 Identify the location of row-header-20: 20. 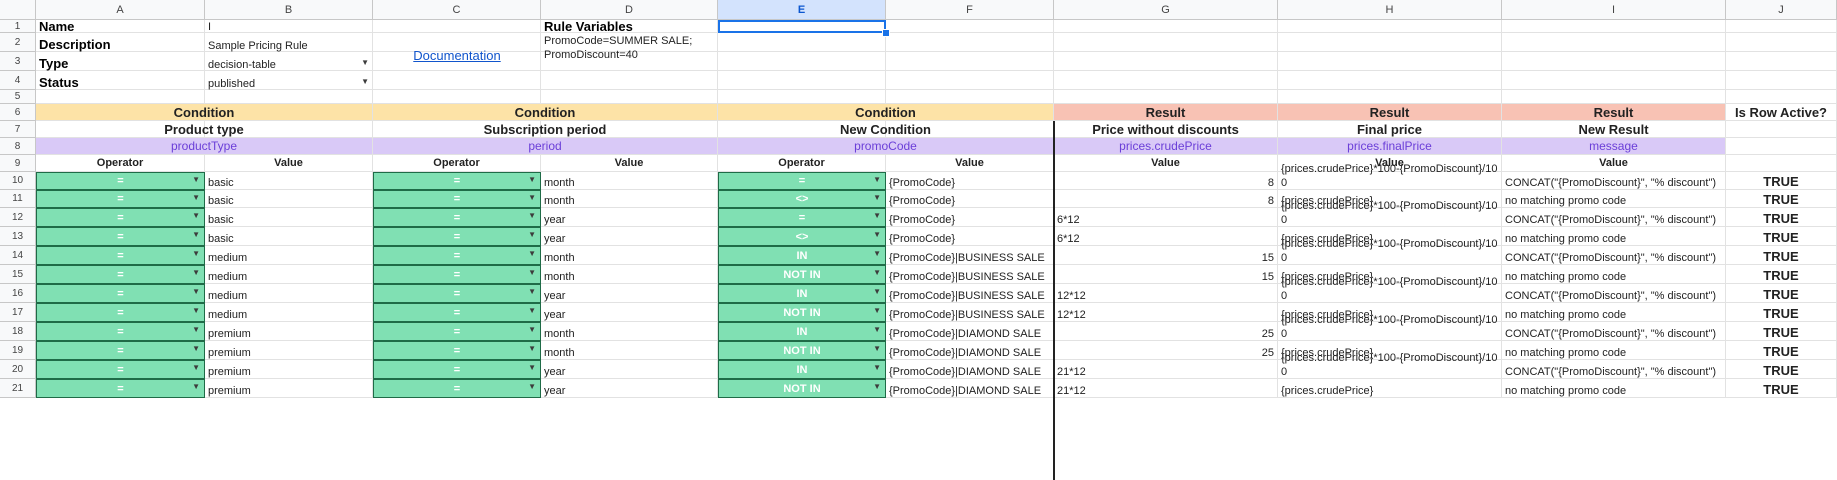
(18, 369).